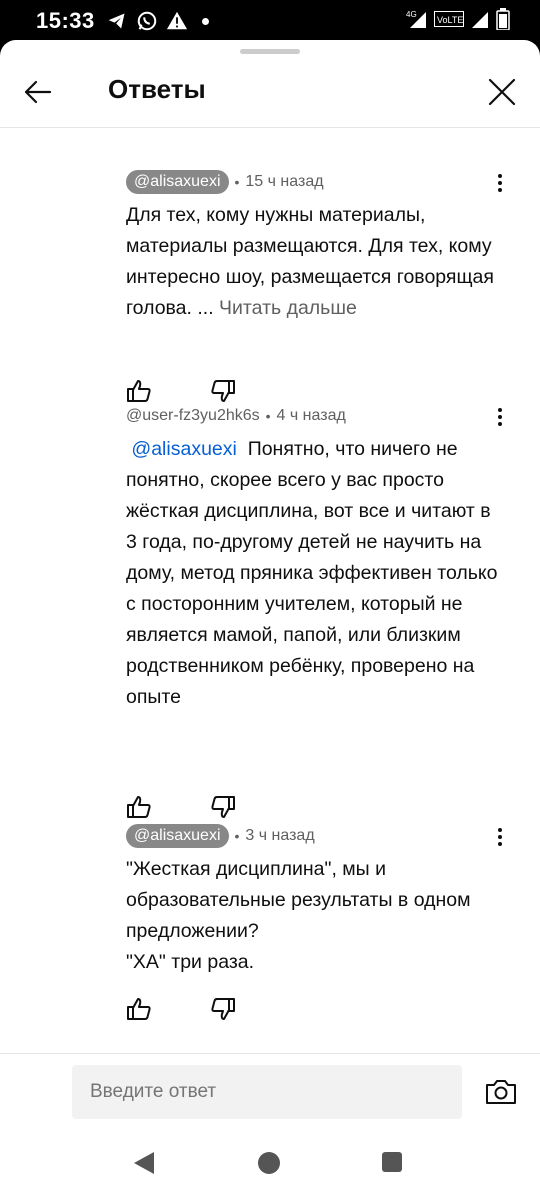 This screenshot has width=540, height=1200. I want to click on arrow-left-icon, so click(38, 92).